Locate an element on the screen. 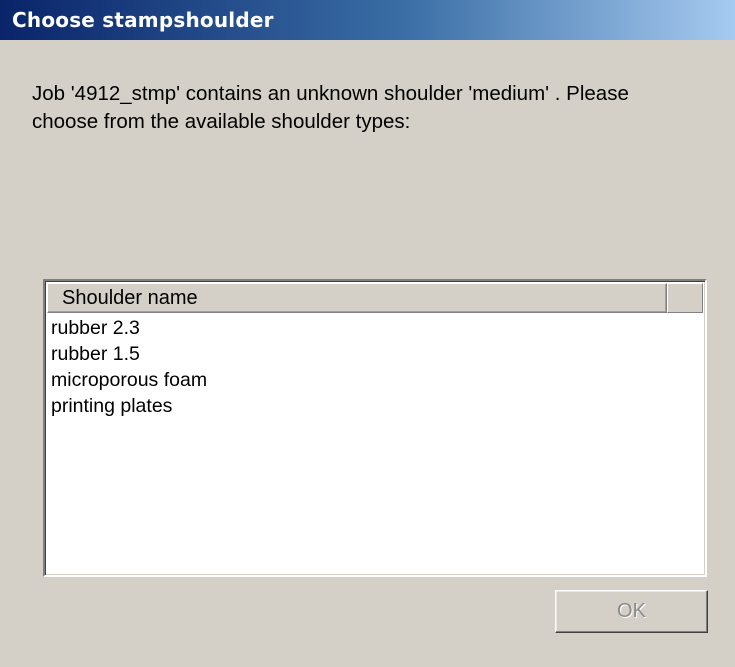 The height and width of the screenshot is (667, 735). window-title: Choose stampshoulder is located at coordinates (143, 20).